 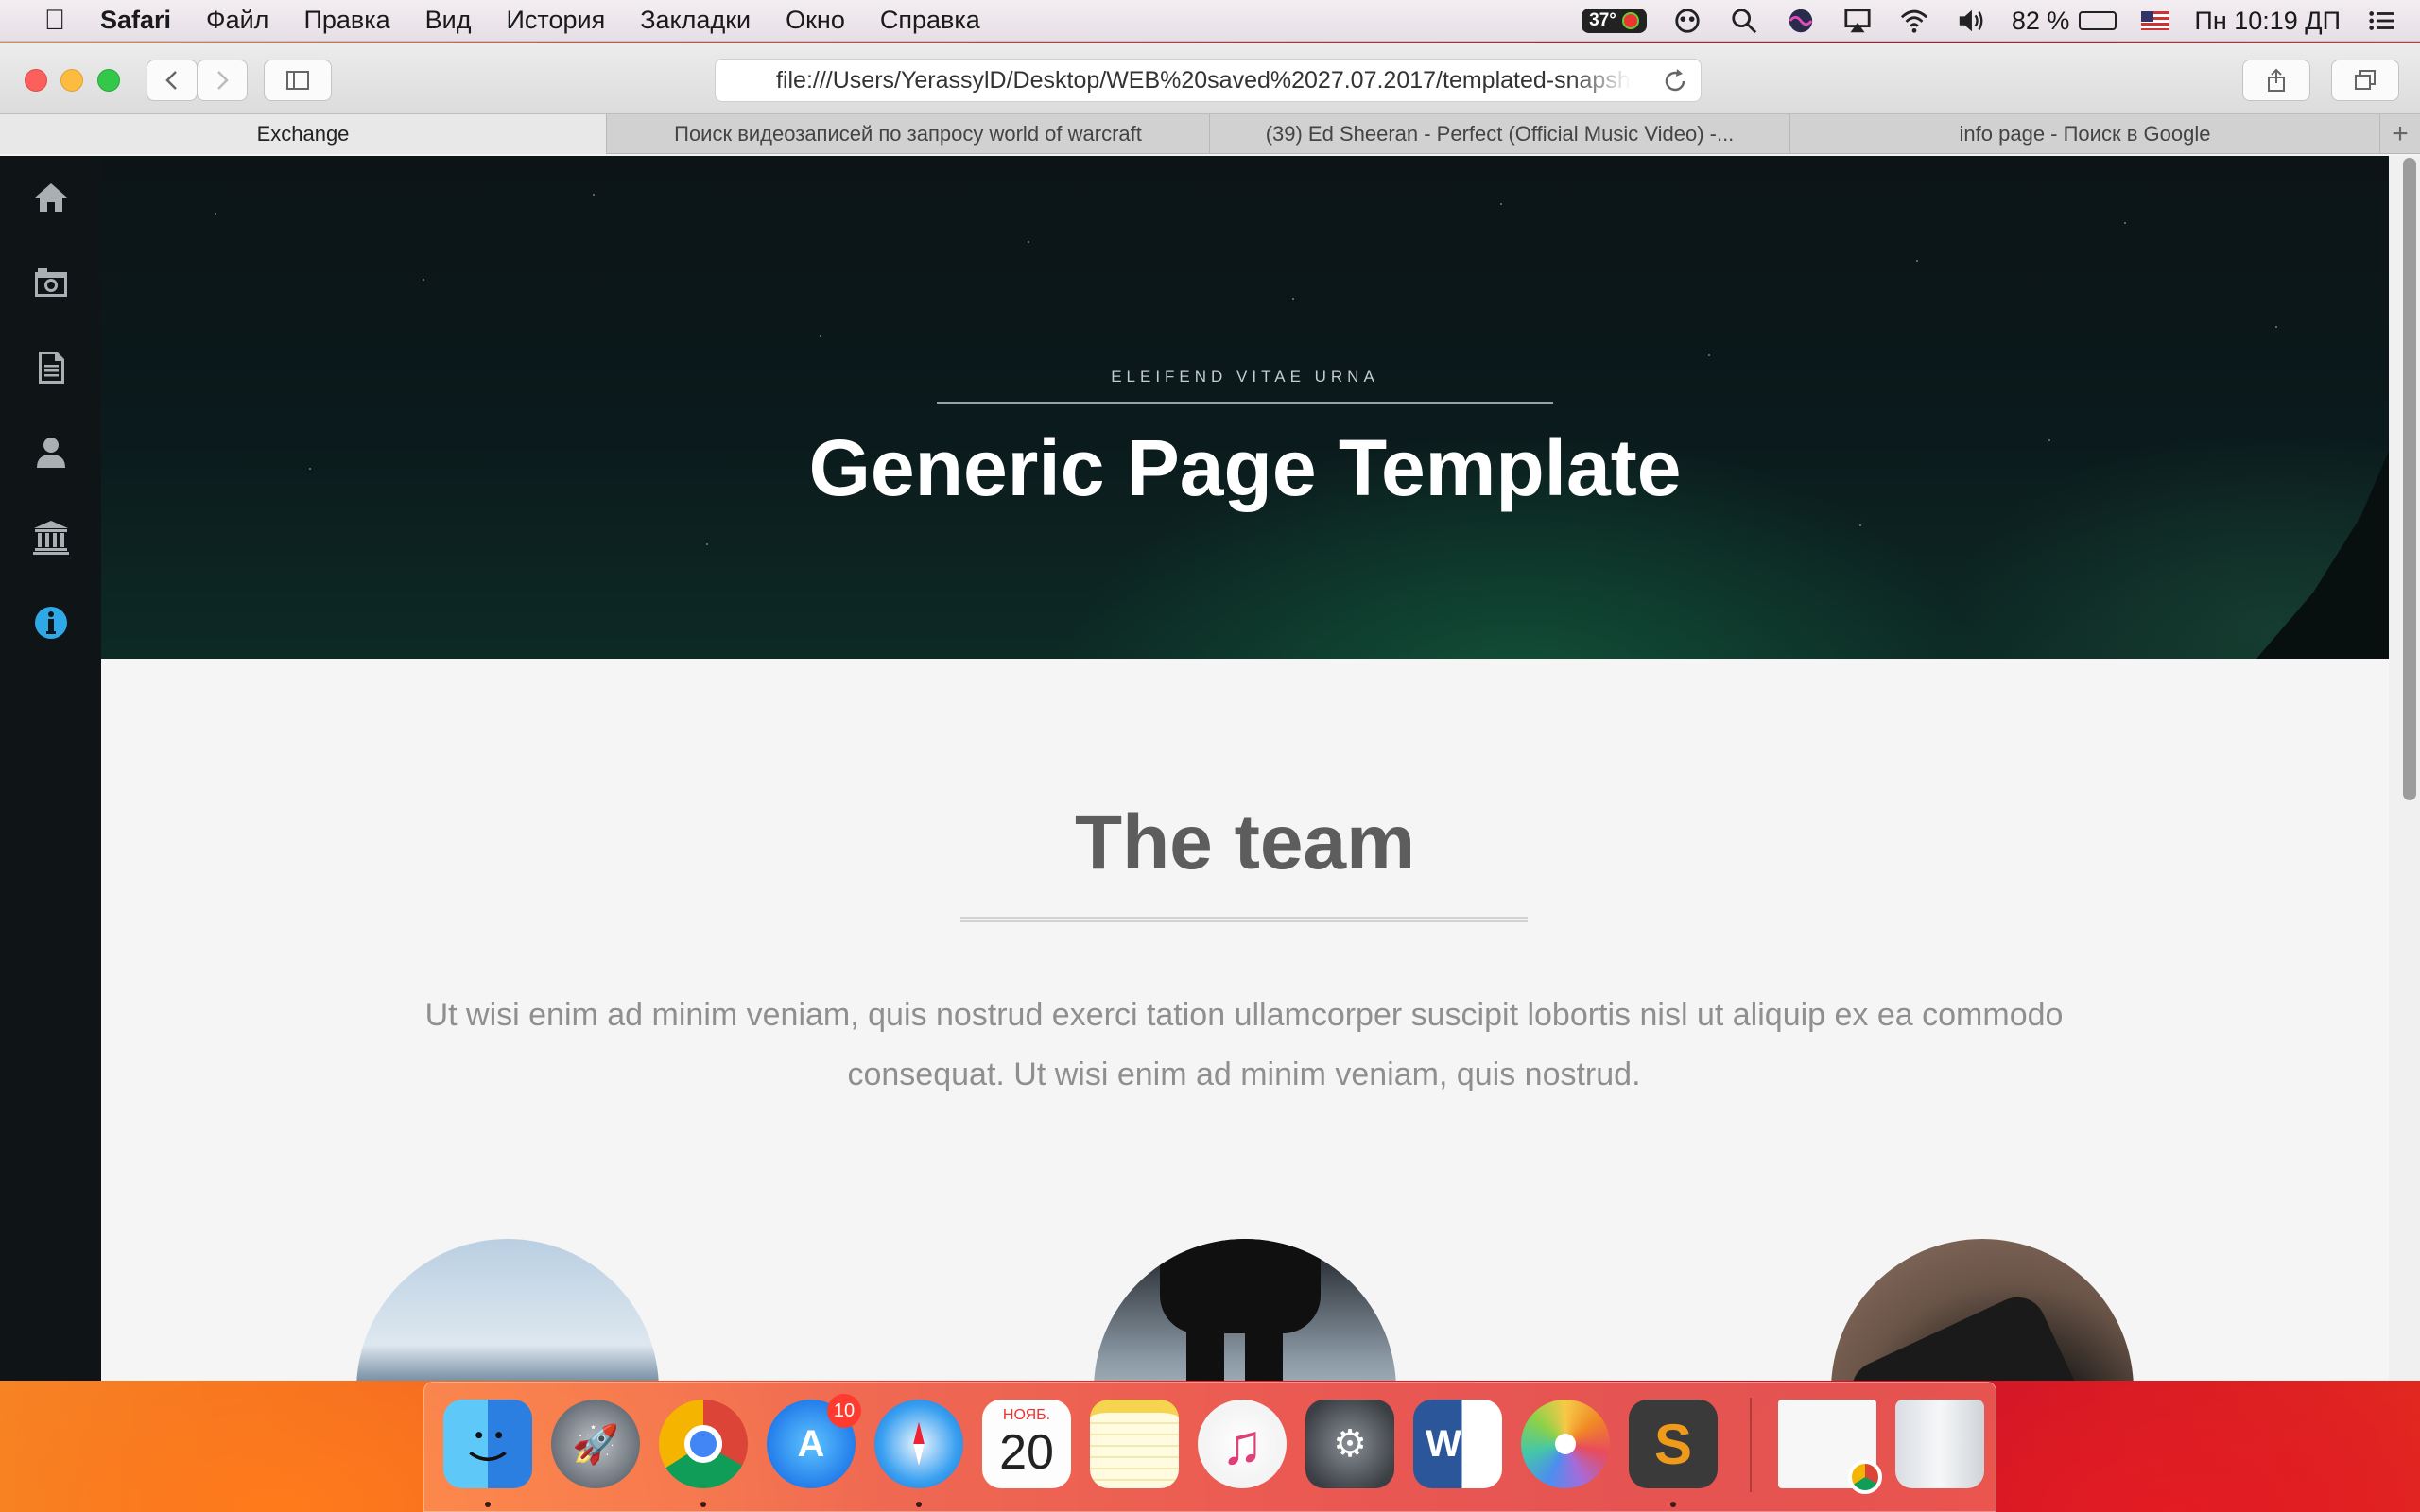 What do you see at coordinates (1914, 21) in the screenshot?
I see `wifi-icon` at bounding box center [1914, 21].